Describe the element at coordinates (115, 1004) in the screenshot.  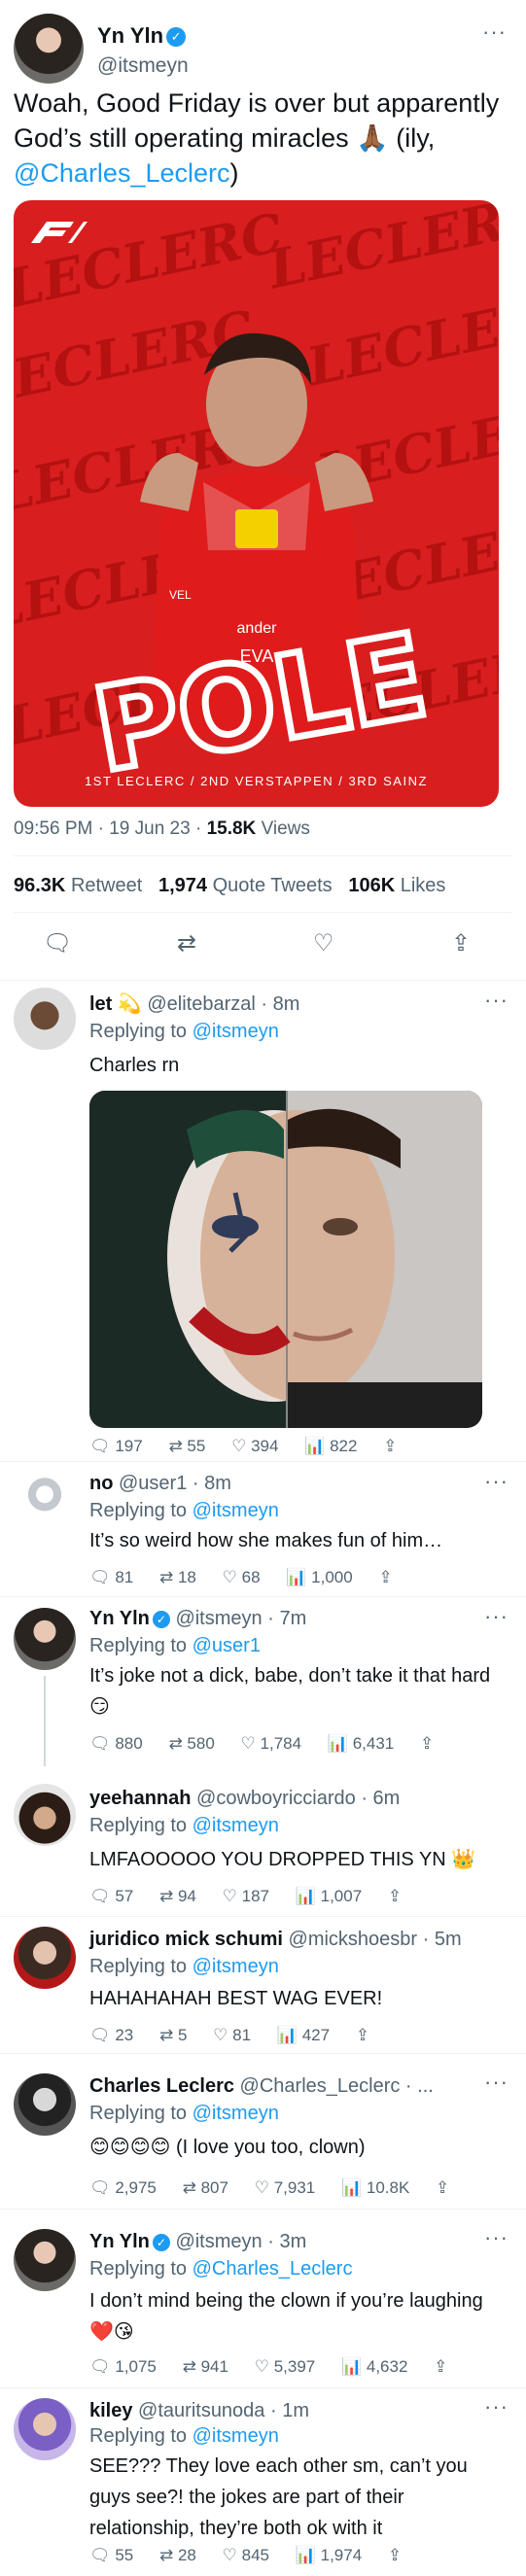
I see `reply-author-name: let 💫` at that location.